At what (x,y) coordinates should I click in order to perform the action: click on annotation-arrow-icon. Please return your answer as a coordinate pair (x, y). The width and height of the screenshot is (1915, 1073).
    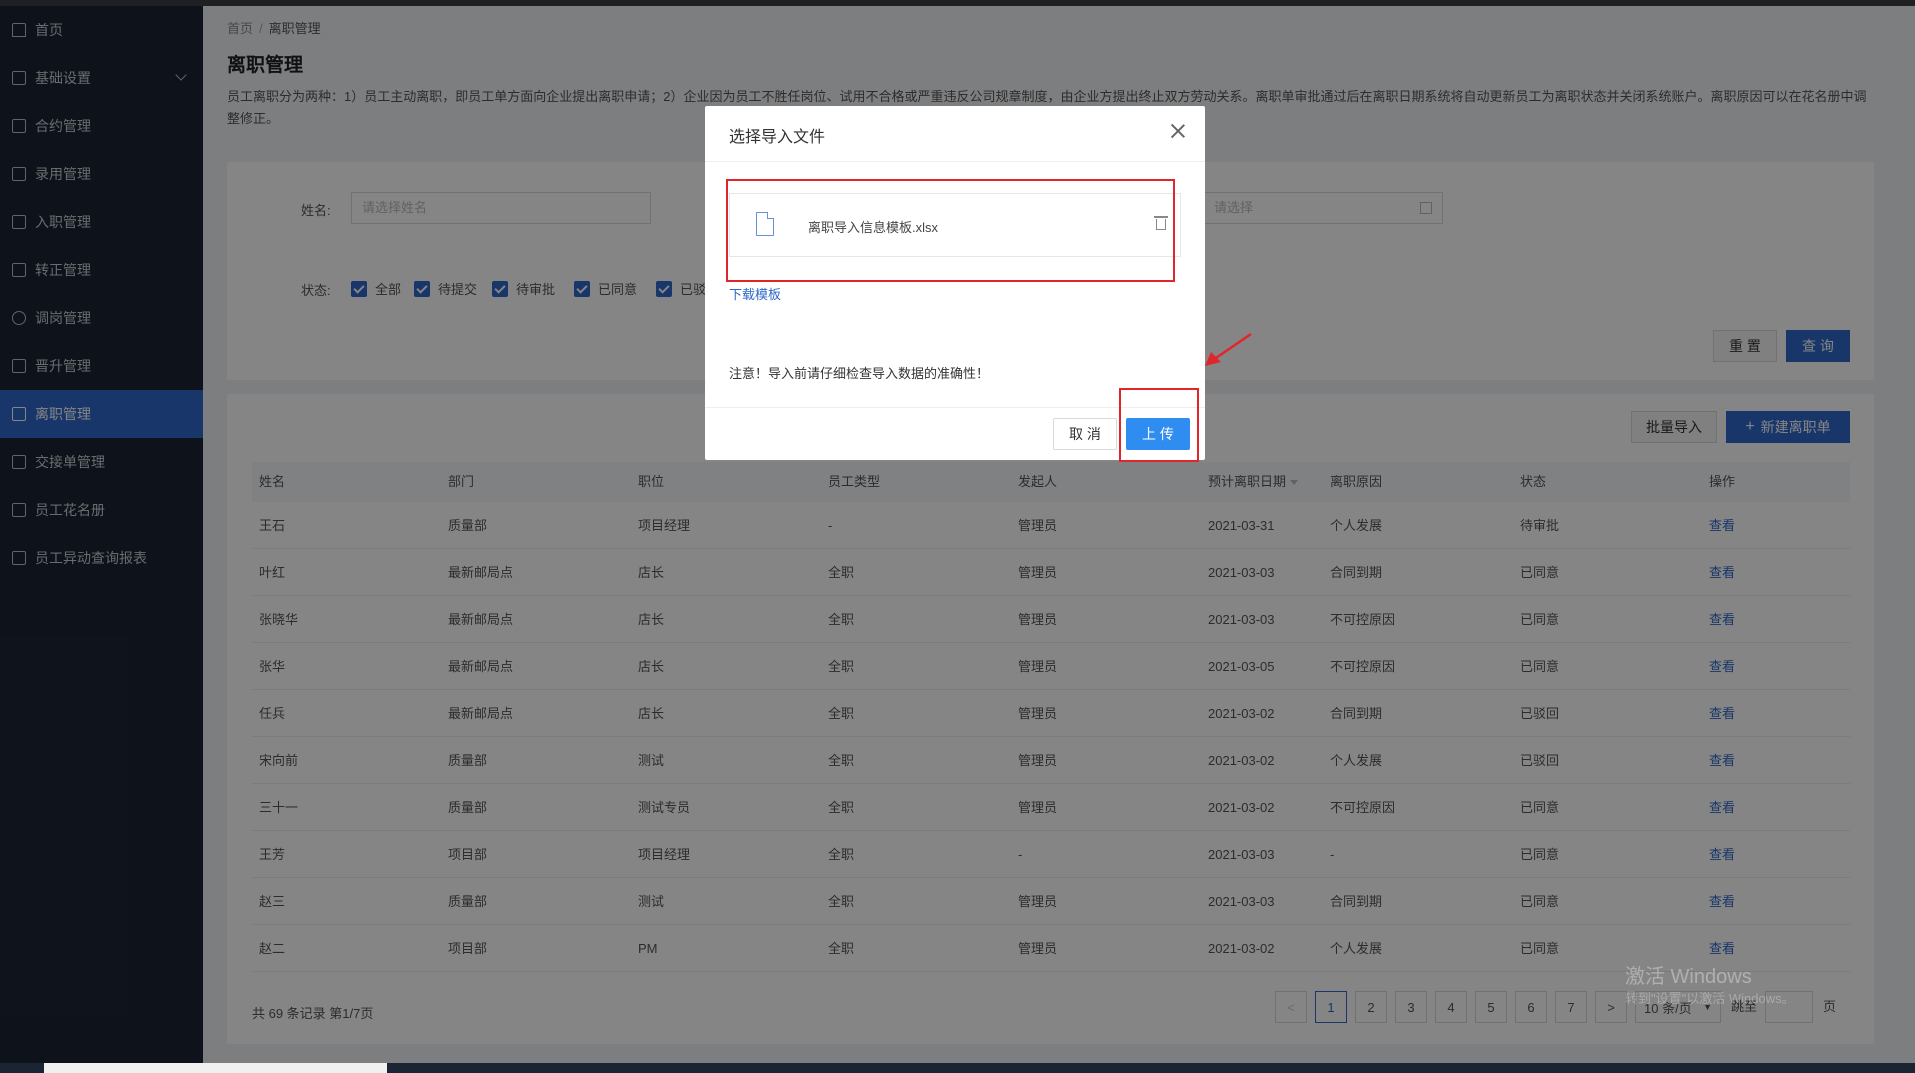
    Looking at the image, I should click on (1228, 349).